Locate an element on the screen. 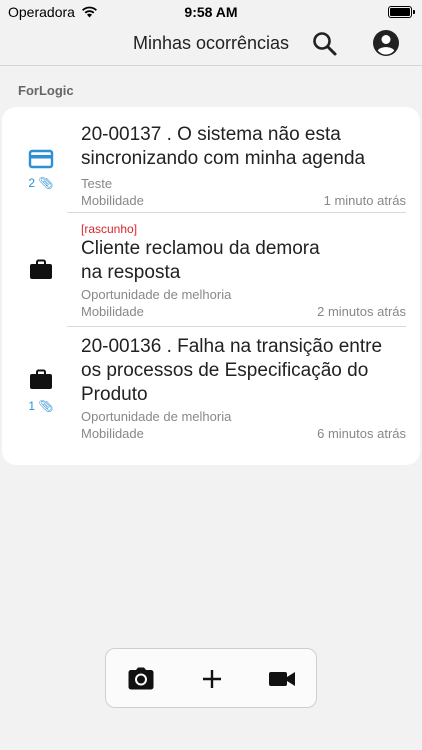 The image size is (422, 750). account-icon is located at coordinates (386, 43).